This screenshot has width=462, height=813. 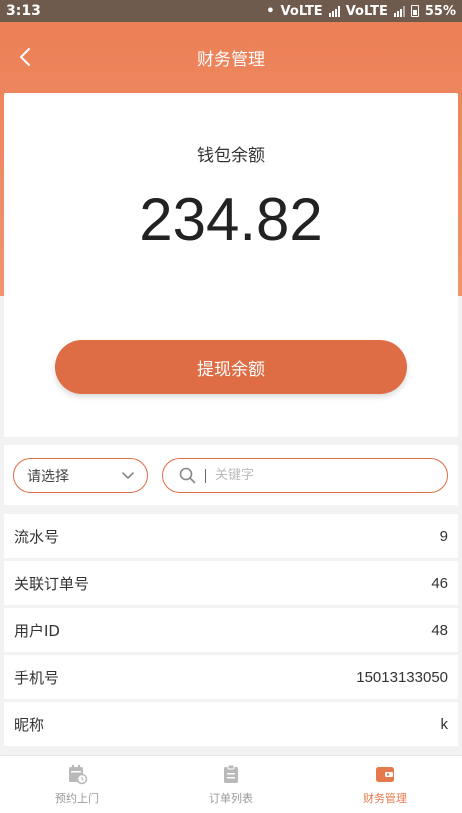 I want to click on status-icons: • VoLTE VoLTE 55%, so click(x=361, y=11).